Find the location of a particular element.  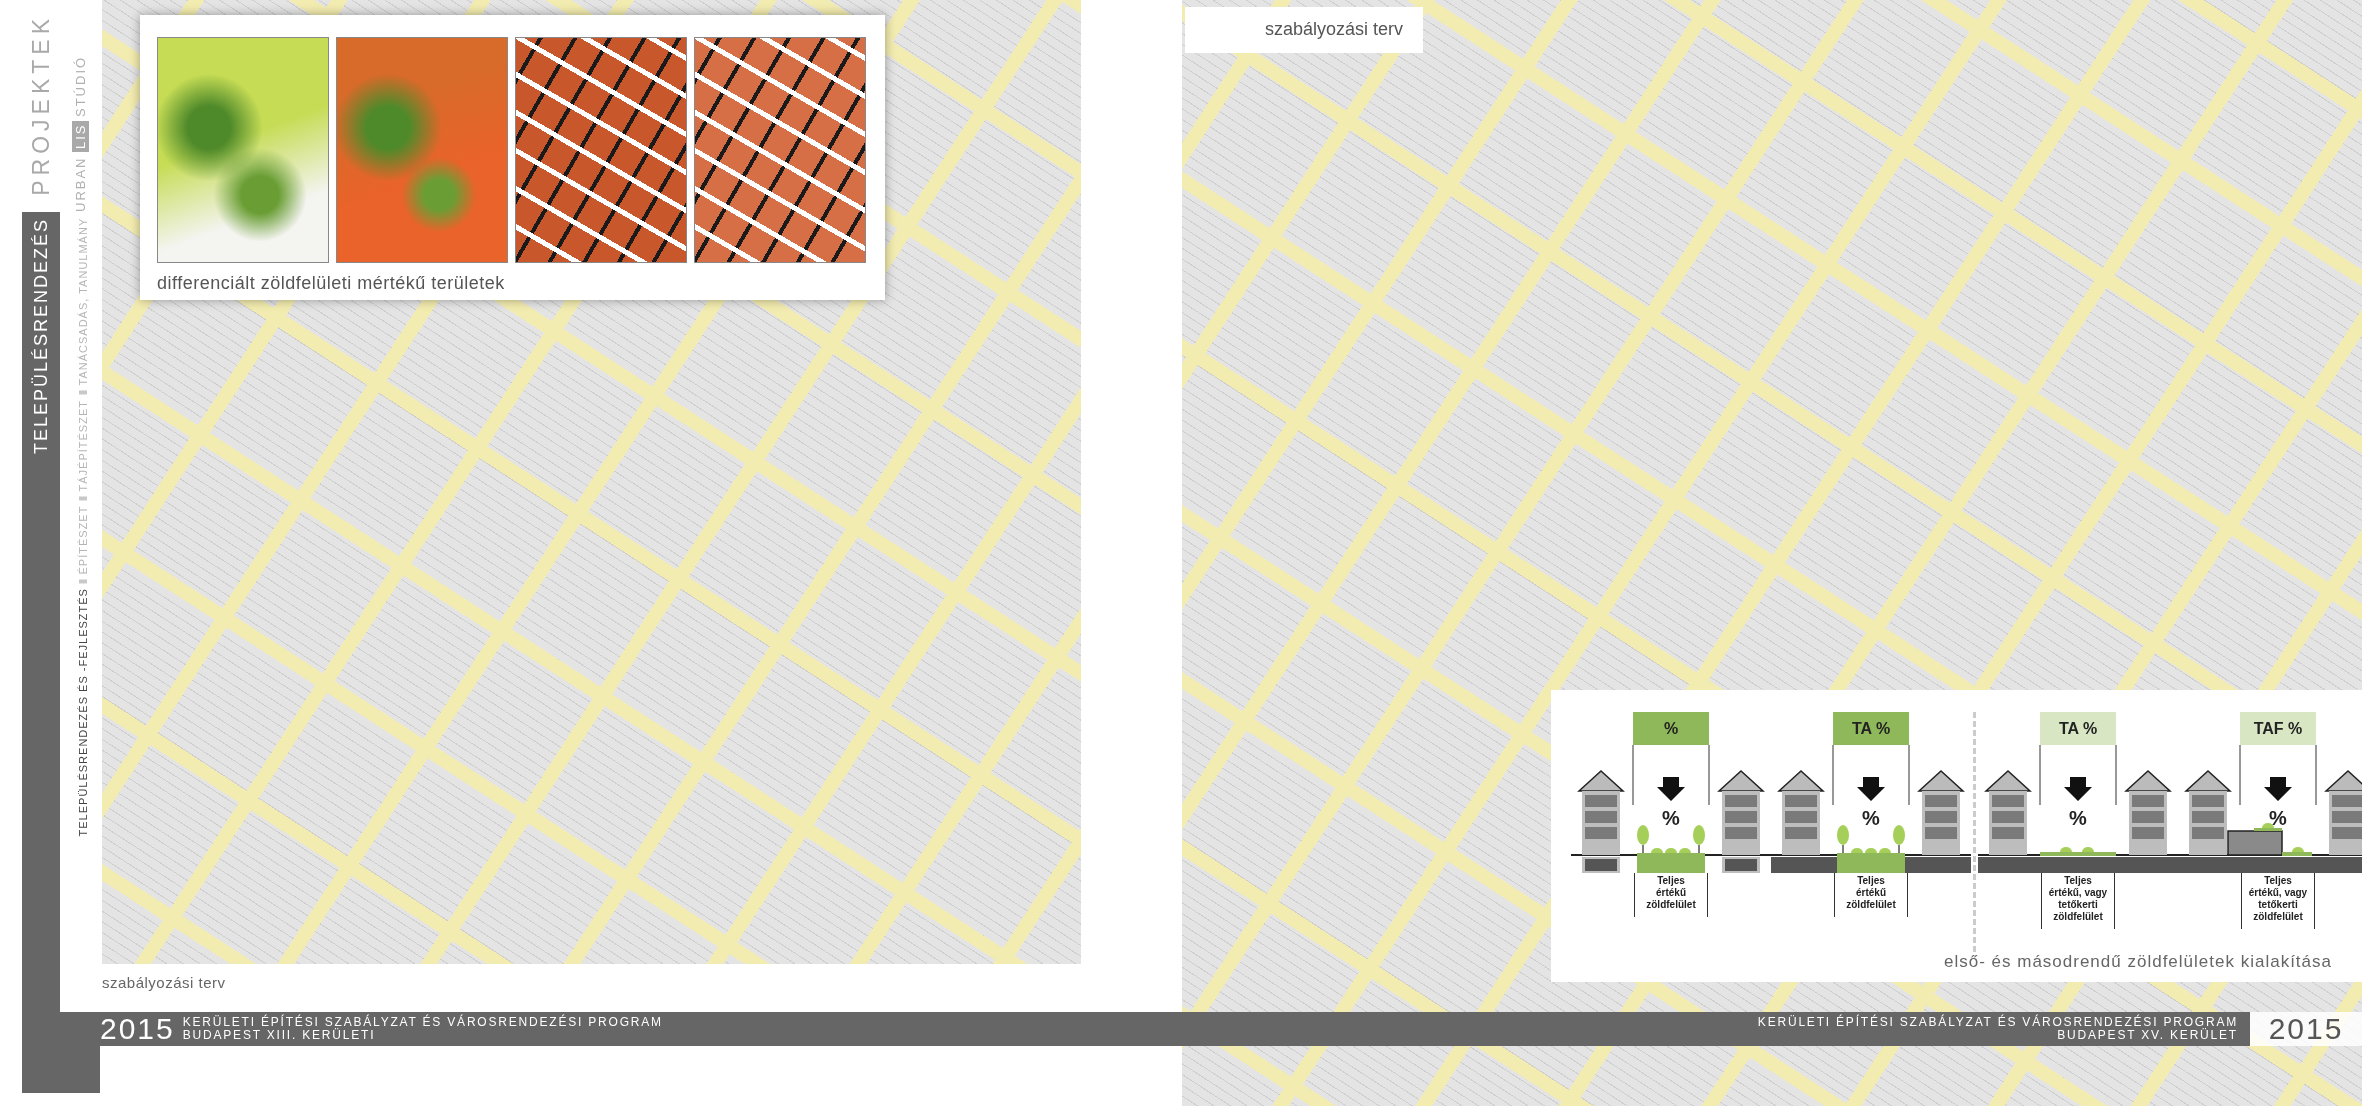

section-title: TELEPÜLÉSRENDEZÉS is located at coordinates (41, 336).